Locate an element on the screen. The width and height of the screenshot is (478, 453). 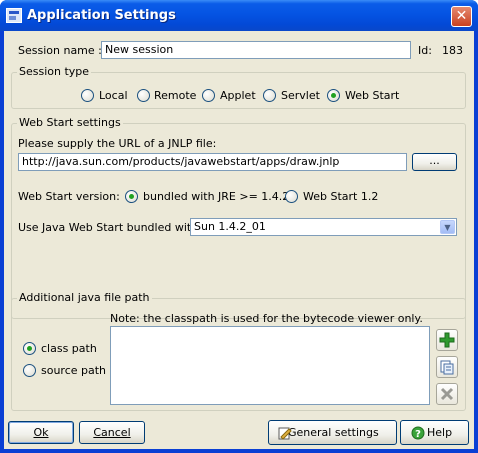
close-icon: ✕ is located at coordinates (461, 16).